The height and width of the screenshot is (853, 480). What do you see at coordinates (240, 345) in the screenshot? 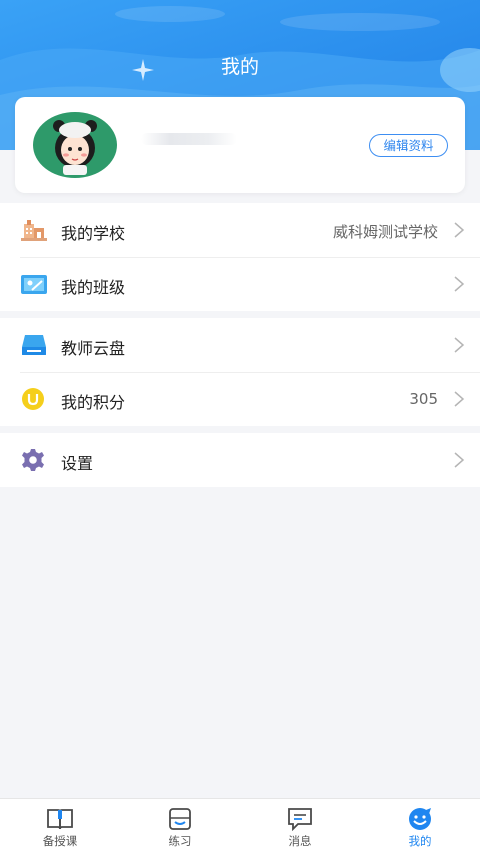
I see `menu-item-teacher-cloud-disk: 教师云盘` at bounding box center [240, 345].